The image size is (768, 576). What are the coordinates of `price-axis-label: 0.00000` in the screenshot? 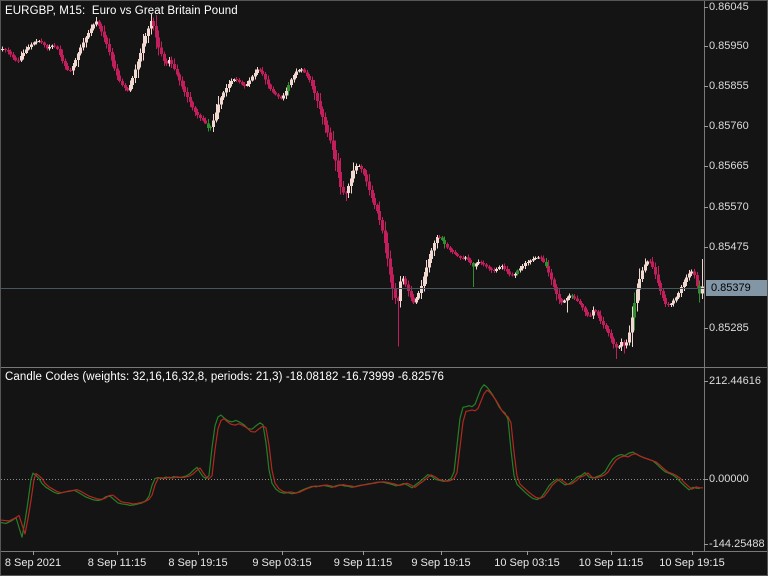 It's located at (729, 479).